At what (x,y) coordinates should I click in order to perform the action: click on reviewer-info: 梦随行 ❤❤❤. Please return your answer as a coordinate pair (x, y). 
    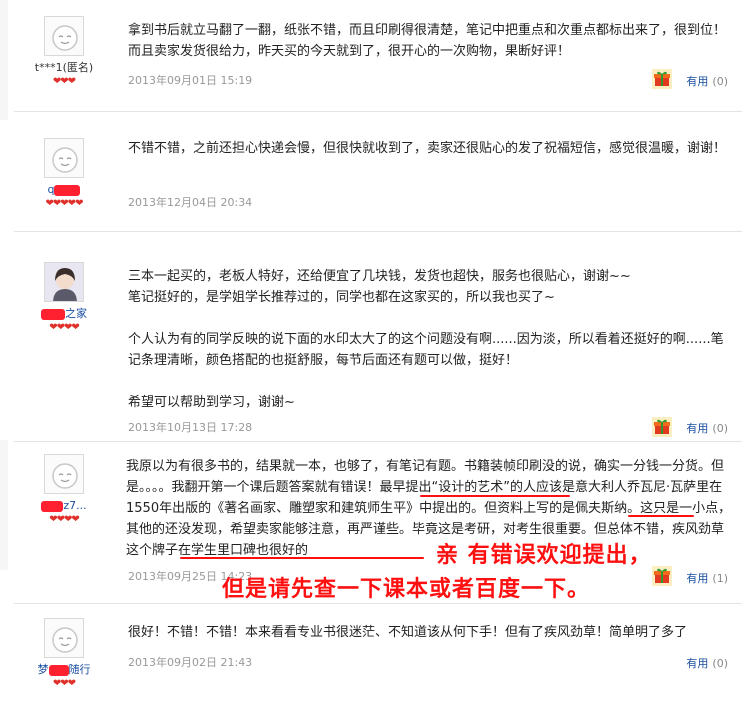
    Looking at the image, I should click on (64, 653).